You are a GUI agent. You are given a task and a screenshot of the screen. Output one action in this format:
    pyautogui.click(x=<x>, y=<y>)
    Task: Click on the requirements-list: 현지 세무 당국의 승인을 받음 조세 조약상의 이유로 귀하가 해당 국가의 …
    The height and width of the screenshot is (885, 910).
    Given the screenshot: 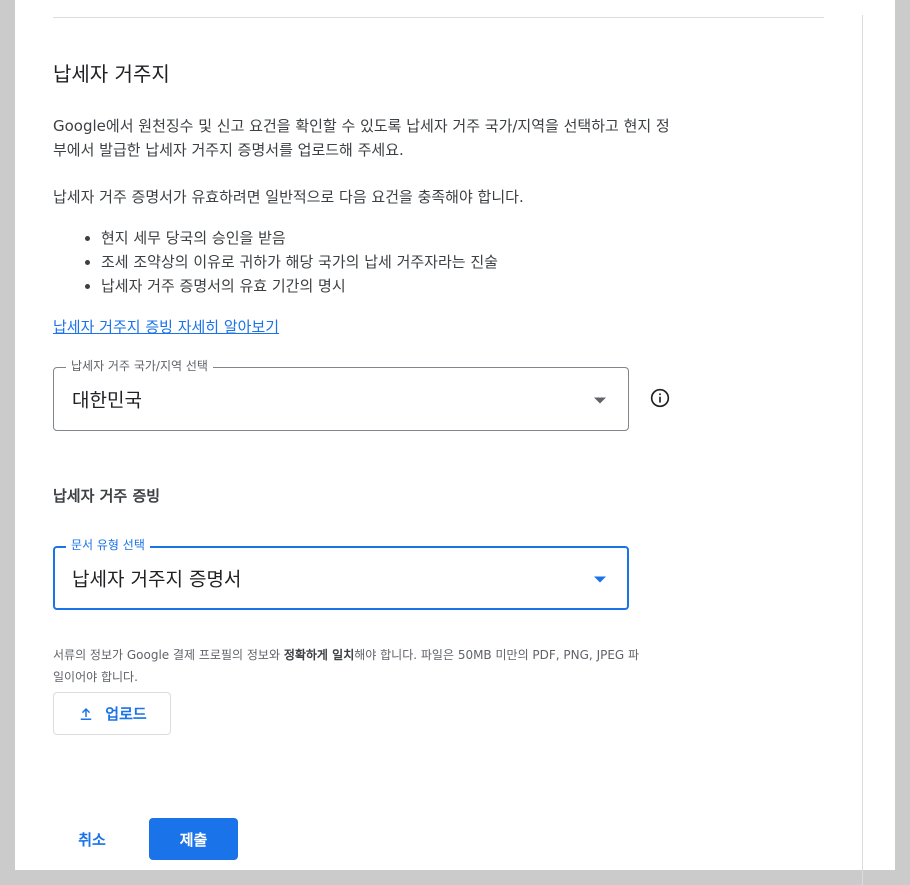 What is the action you would take?
    pyautogui.click(x=275, y=262)
    